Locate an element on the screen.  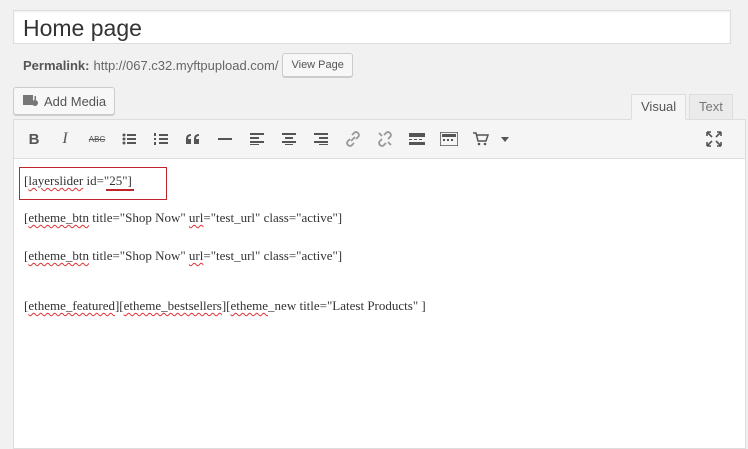
editor-toolbar: B I ABC is located at coordinates (379, 139).